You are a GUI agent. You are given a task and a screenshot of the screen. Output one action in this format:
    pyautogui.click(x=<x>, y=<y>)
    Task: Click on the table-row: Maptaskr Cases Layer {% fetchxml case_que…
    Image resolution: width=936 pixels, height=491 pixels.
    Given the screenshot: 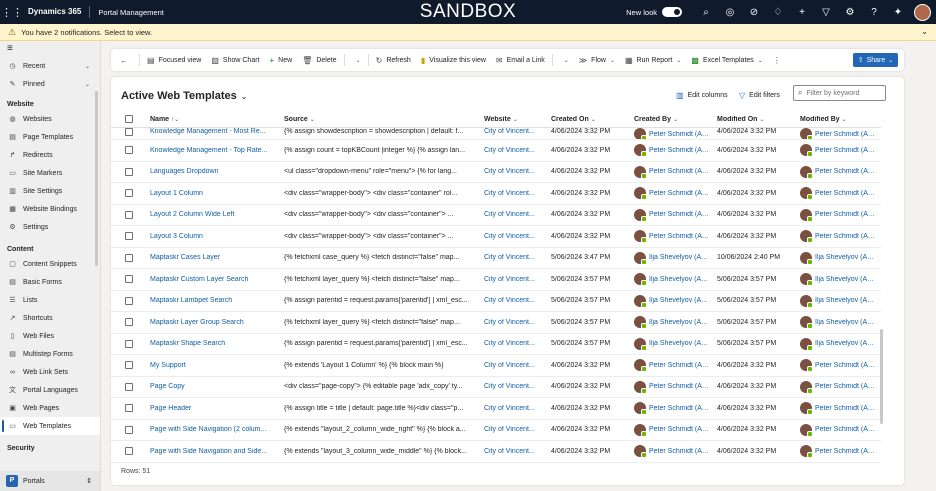 What is the action you would take?
    pyautogui.click(x=496, y=258)
    